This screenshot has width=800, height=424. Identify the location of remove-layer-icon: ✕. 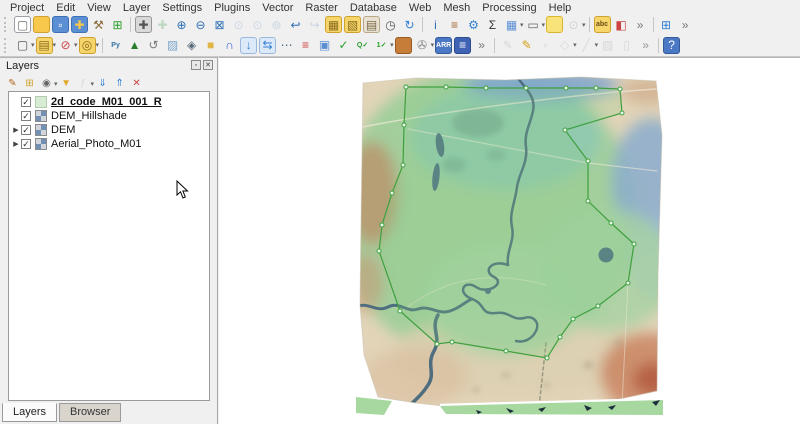
(136, 83).